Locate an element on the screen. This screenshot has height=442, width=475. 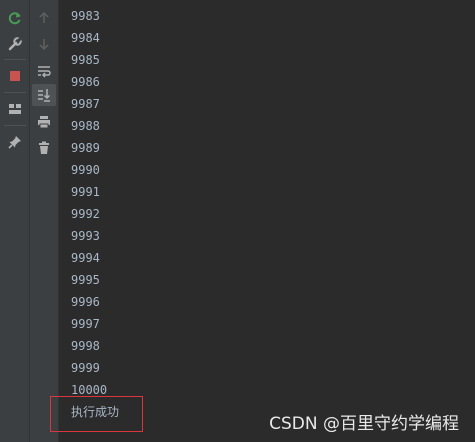
rerun-button is located at coordinates (15, 18).